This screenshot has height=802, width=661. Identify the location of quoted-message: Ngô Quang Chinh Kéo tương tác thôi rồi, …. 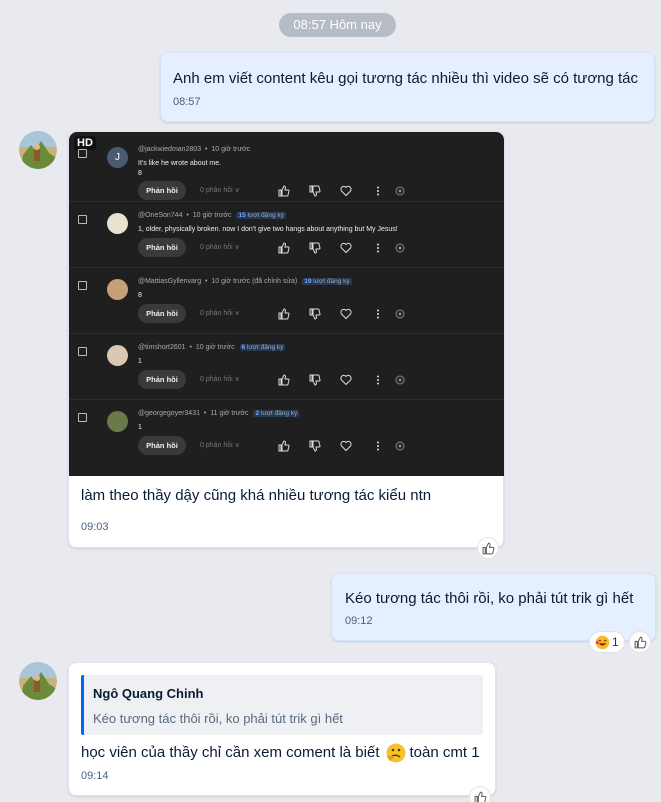
(282, 705).